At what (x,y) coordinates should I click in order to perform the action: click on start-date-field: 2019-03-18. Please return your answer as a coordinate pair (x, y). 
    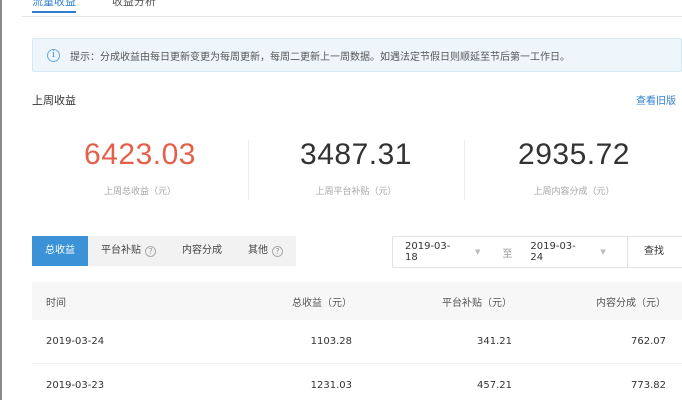
    Looking at the image, I should click on (434, 252).